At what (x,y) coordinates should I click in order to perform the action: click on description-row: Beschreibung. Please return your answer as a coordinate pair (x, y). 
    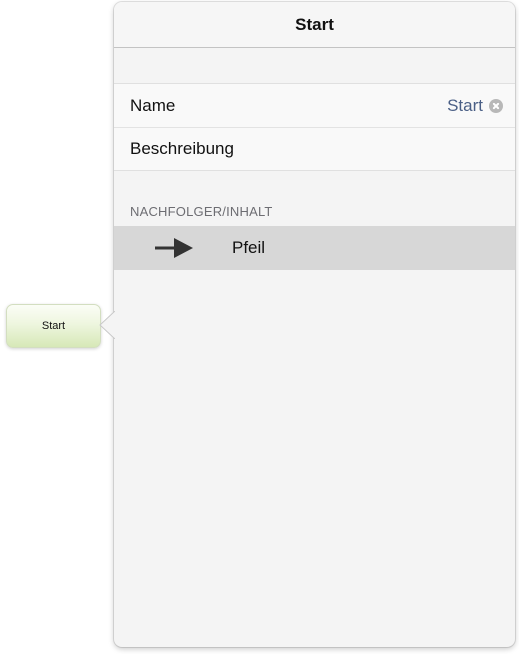
    Looking at the image, I should click on (314, 148).